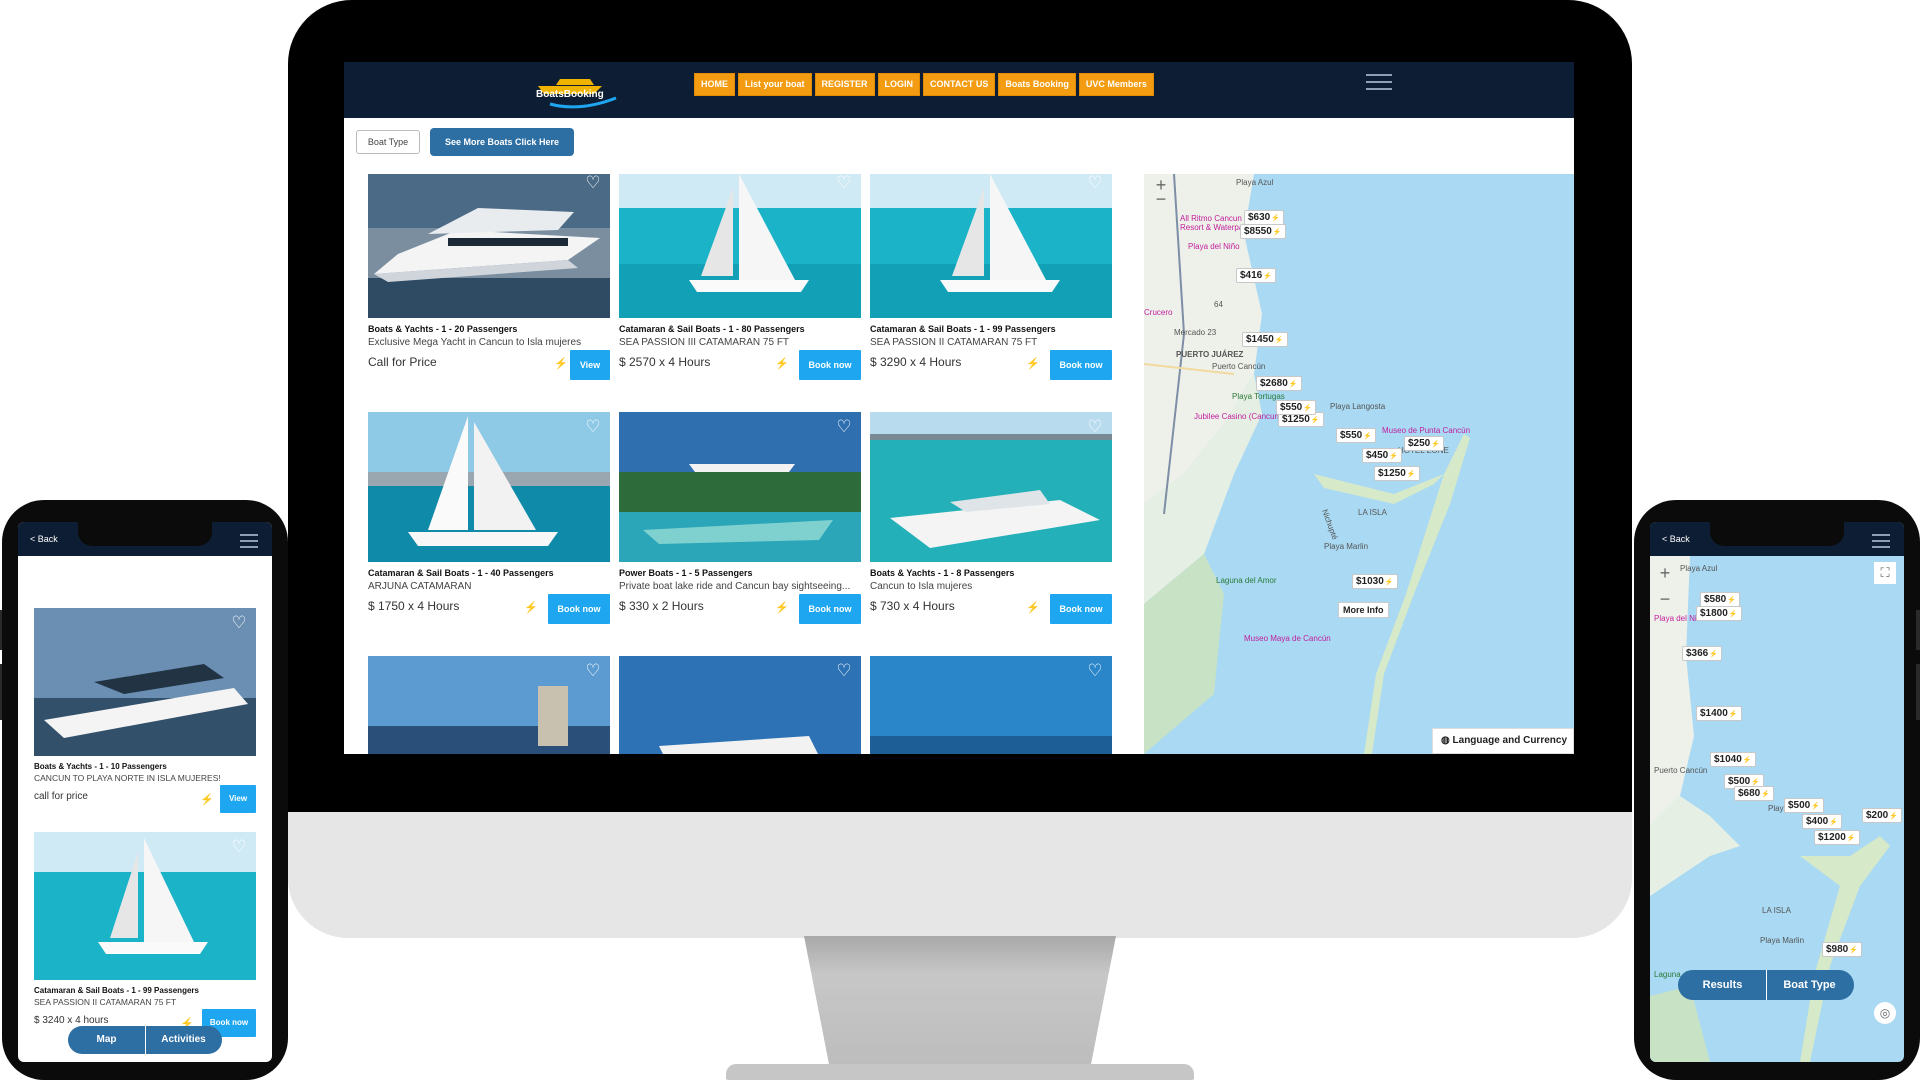  What do you see at coordinates (960, 875) in the screenshot?
I see `imac-chin` at bounding box center [960, 875].